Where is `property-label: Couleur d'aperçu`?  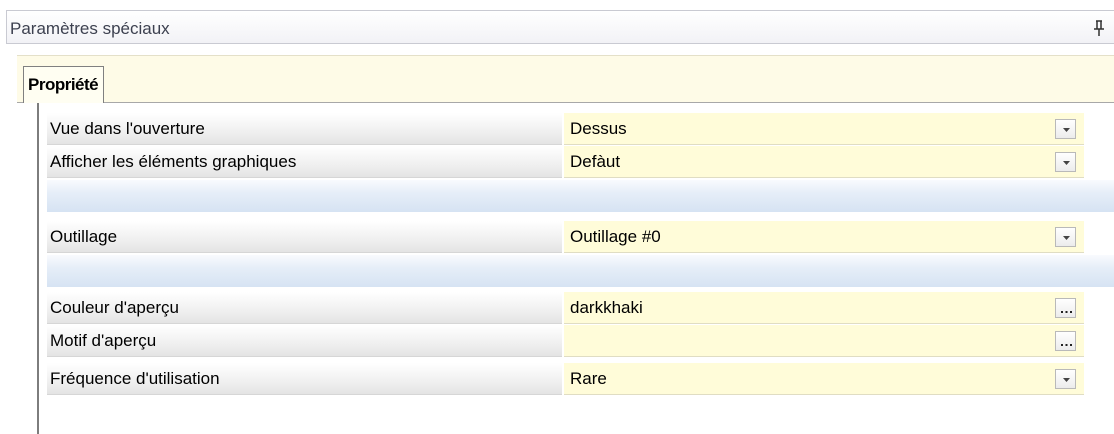 property-label: Couleur d'aperçu is located at coordinates (304, 308).